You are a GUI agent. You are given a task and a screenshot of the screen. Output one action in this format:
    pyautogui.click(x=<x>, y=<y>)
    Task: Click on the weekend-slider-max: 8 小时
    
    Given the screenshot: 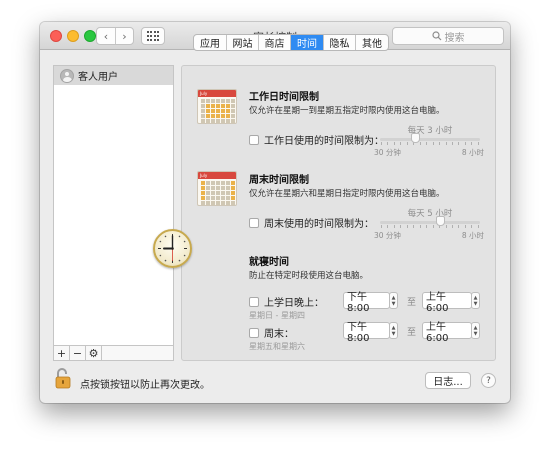 What is the action you would take?
    pyautogui.click(x=472, y=235)
    